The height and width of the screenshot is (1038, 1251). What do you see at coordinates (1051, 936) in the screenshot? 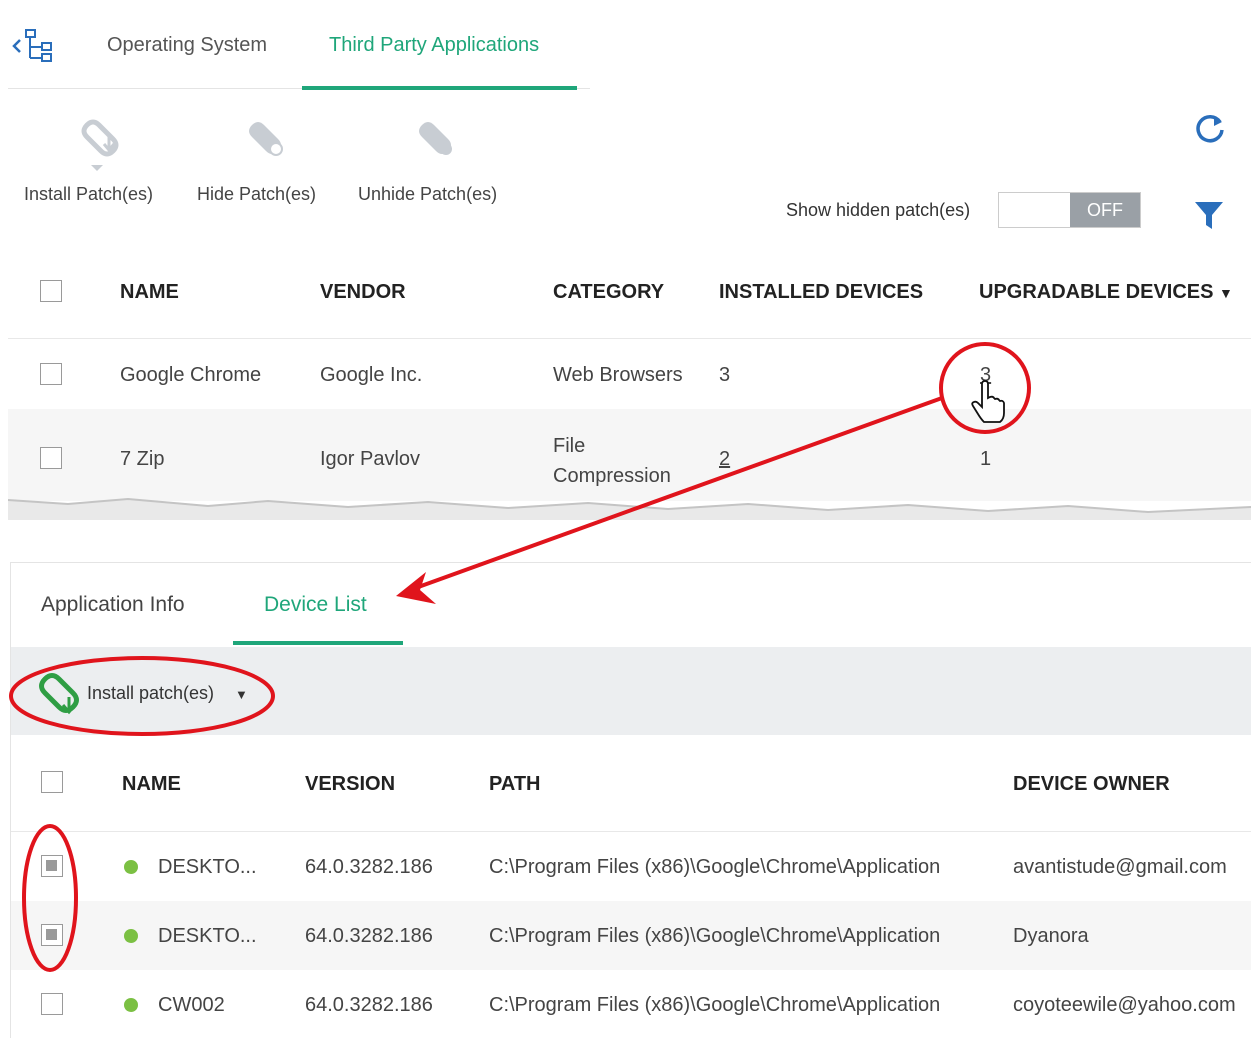
I see `device-owner-link: Dyanora` at bounding box center [1051, 936].